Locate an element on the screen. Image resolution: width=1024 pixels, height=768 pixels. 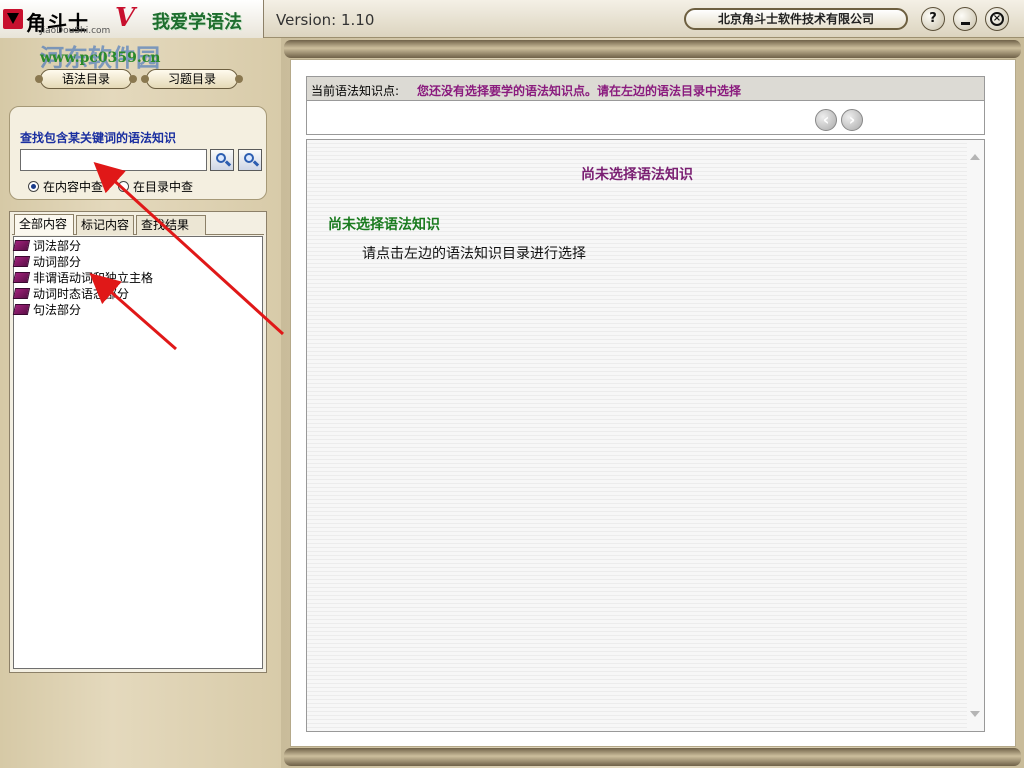
logo-mark-icon is located at coordinates (13, 19).